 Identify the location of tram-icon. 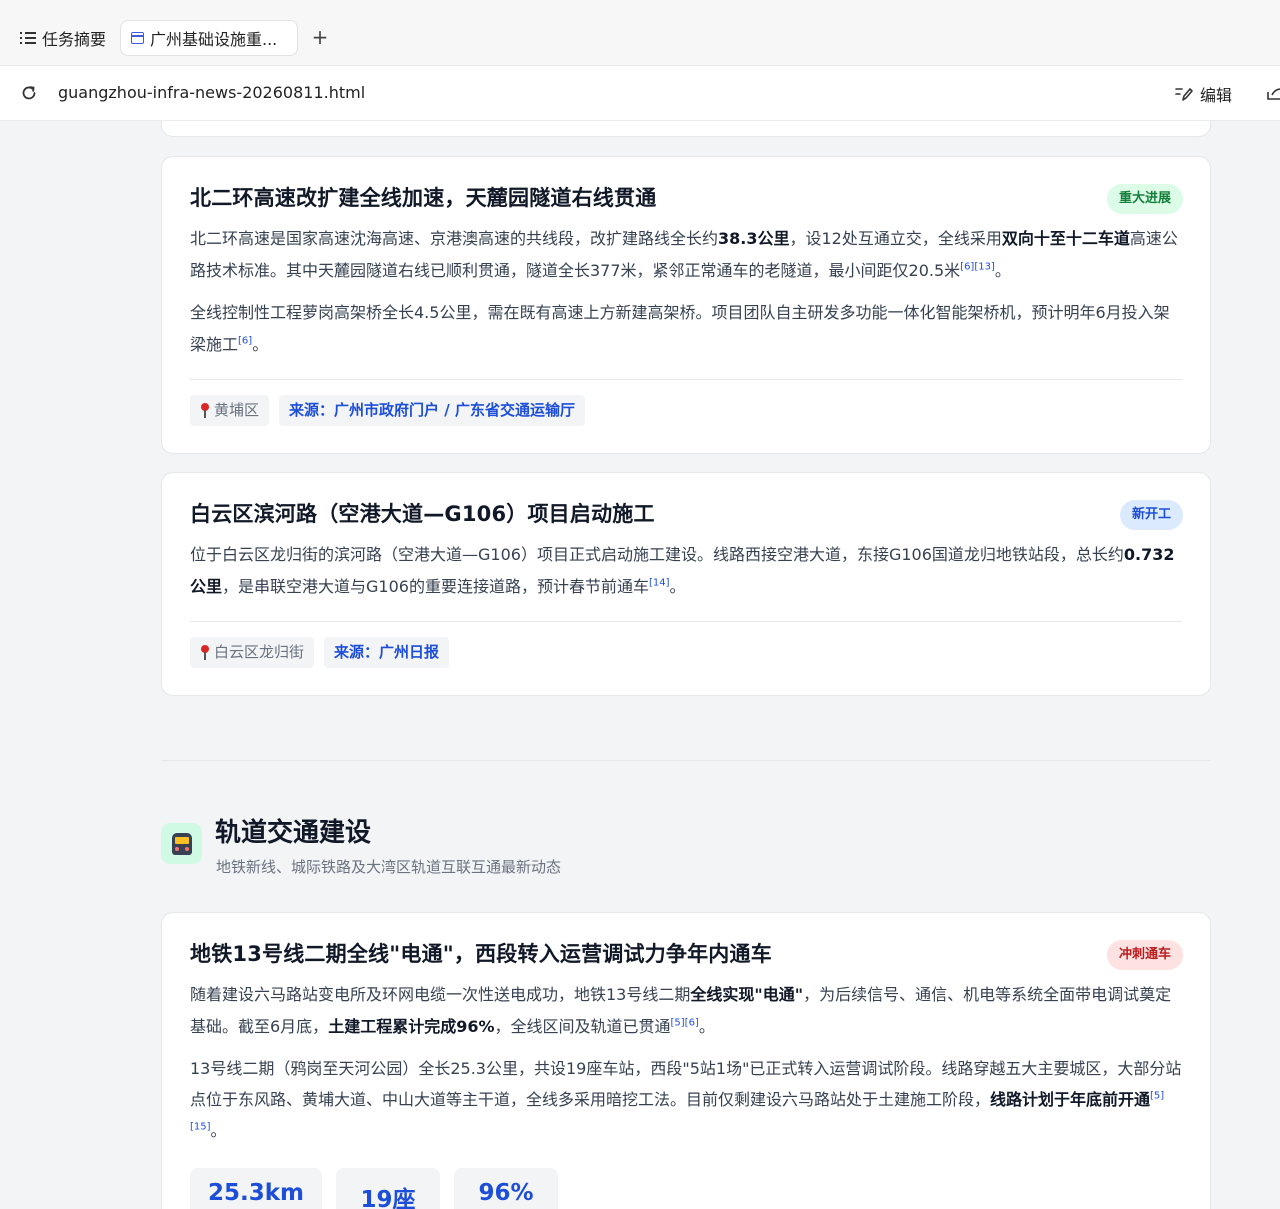
(181, 843).